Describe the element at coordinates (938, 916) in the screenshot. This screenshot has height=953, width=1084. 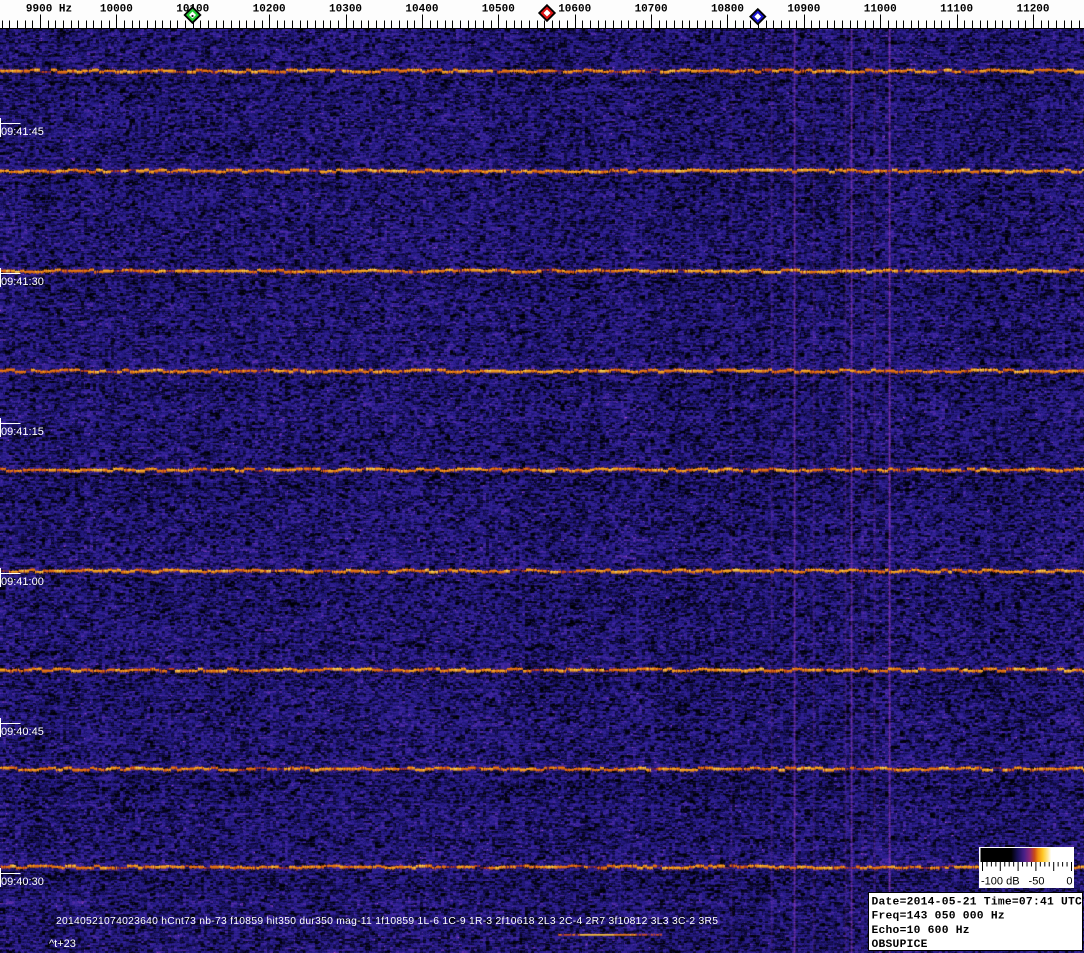
I see `svg-text: Freq=143 050 000 Hz` at that location.